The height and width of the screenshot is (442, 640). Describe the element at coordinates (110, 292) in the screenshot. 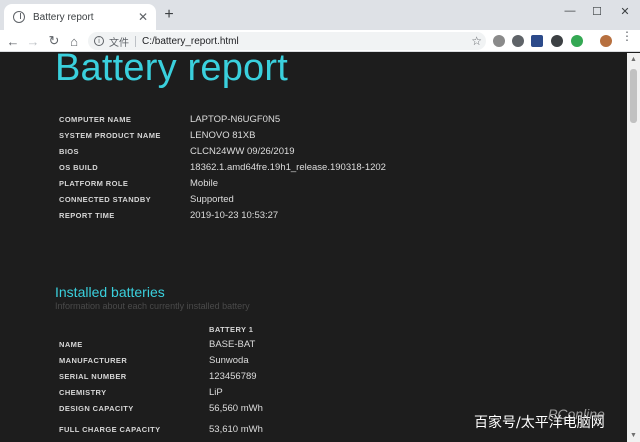

I see `installed-batteries-heading: Installed batteries` at that location.